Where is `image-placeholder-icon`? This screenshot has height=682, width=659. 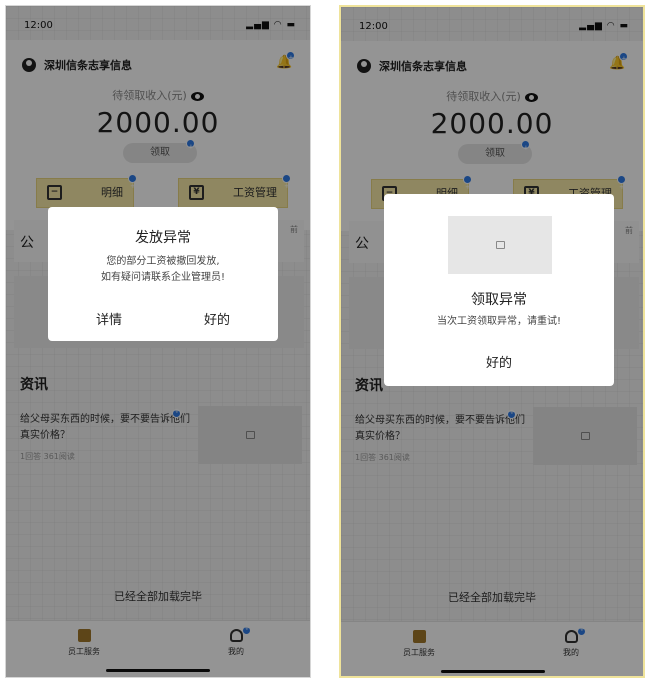 image-placeholder-icon is located at coordinates (500, 245).